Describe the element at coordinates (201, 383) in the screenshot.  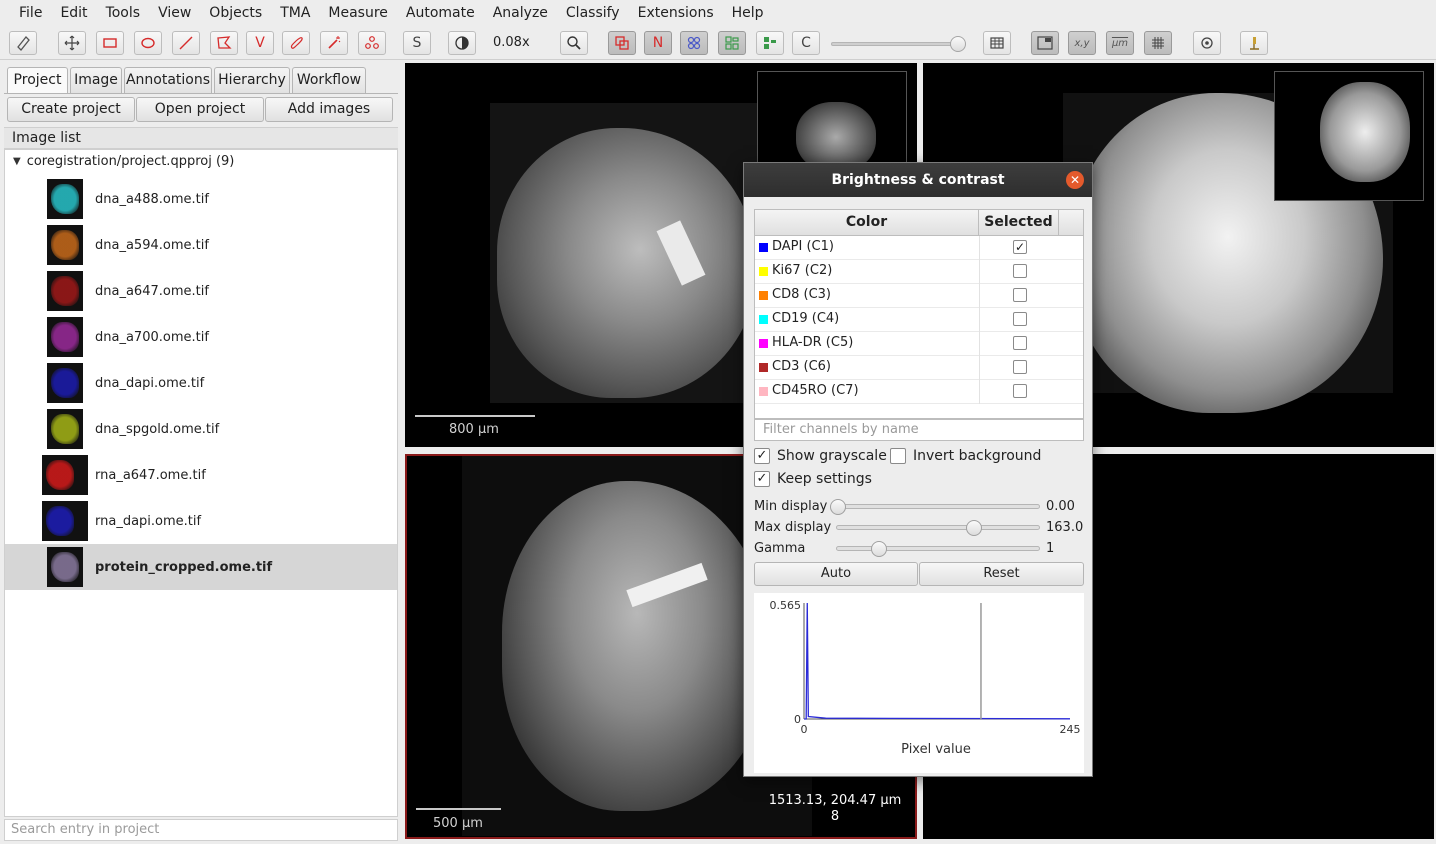
I see `image-list-item: dna_dapi.ome.tif` at that location.